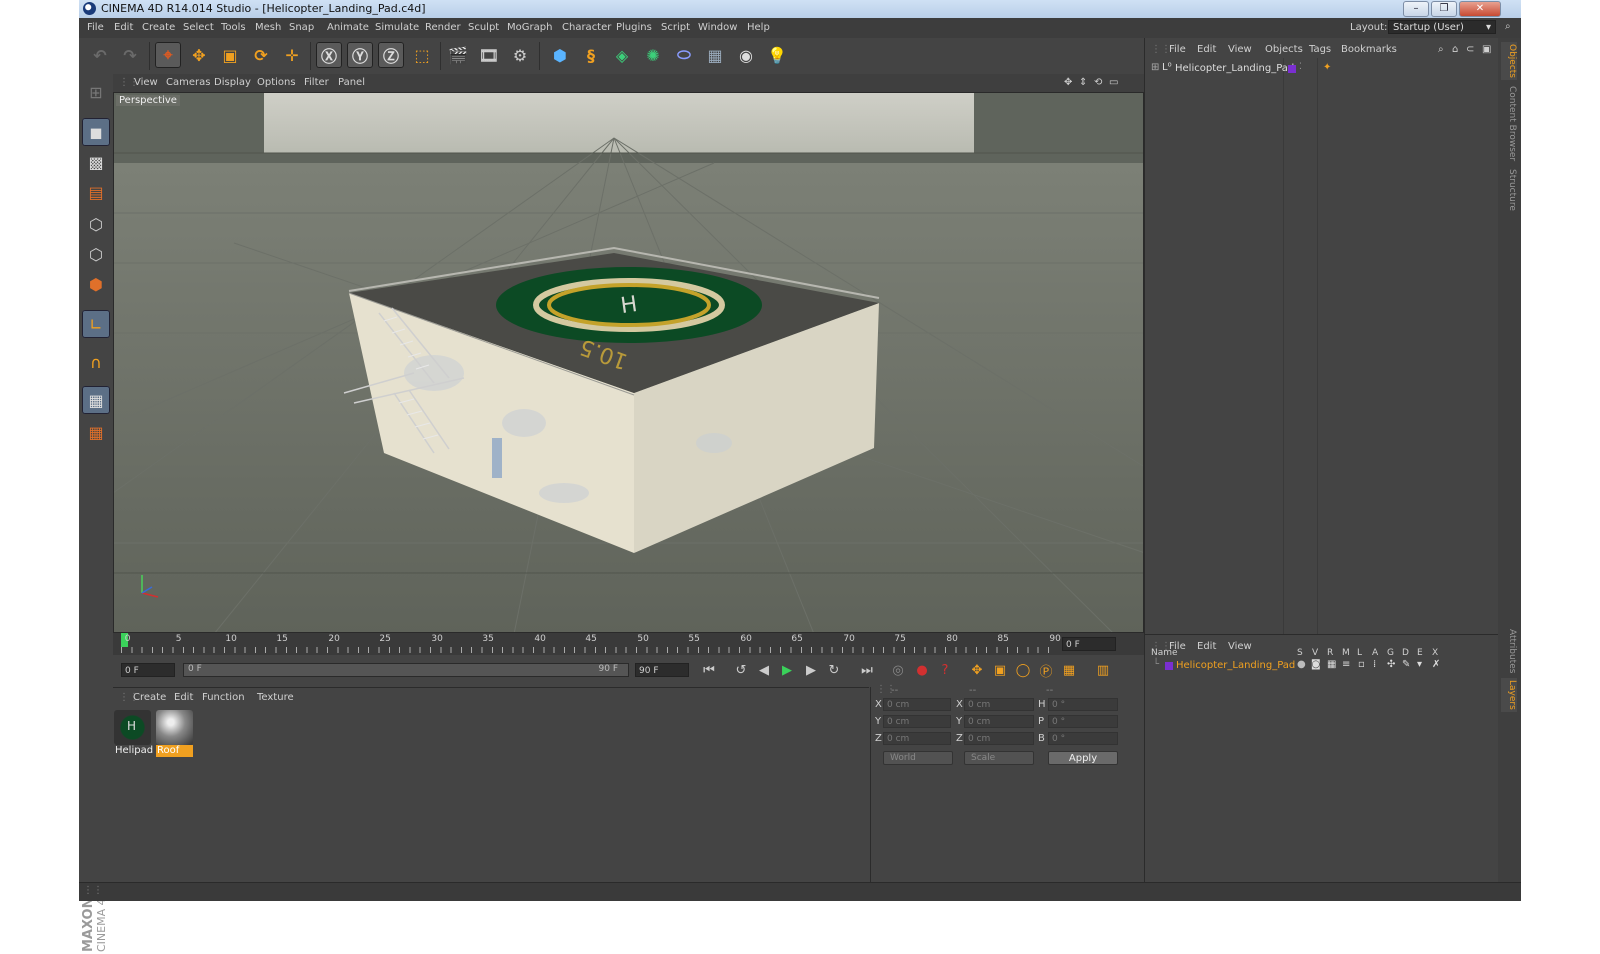 Image resolution: width=1600 pixels, height=954 pixels. Describe the element at coordinates (96, 284) in the screenshot. I see `polygons-mode-icon: ⬢` at that location.